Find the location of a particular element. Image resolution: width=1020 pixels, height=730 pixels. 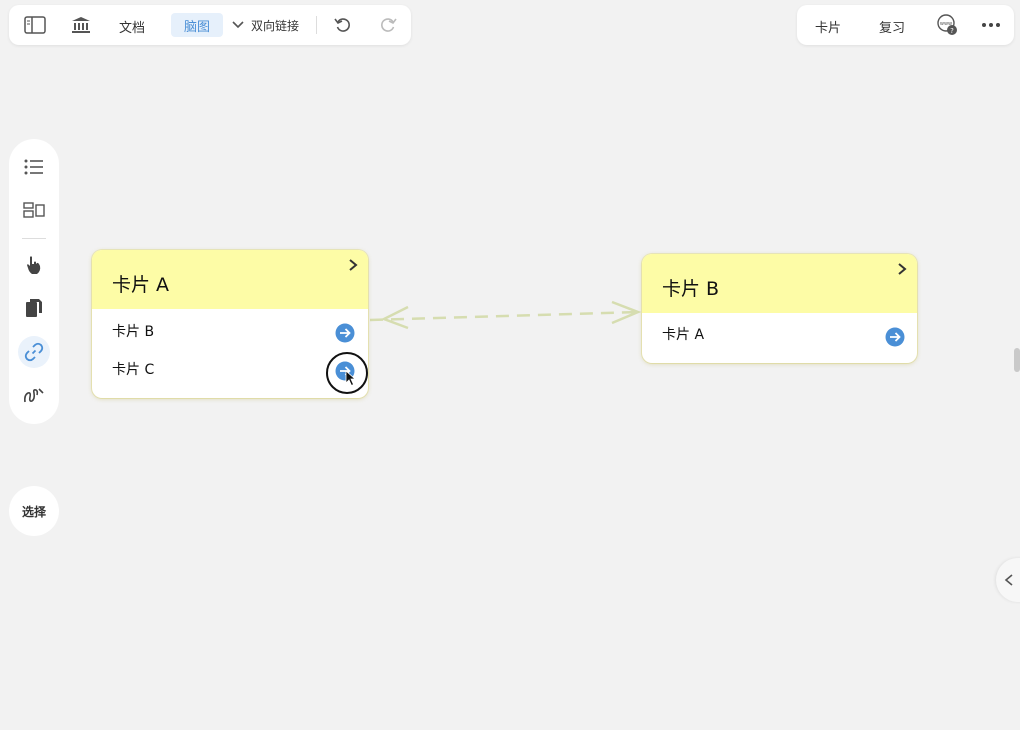

freehand-draw-icon is located at coordinates (34, 395).